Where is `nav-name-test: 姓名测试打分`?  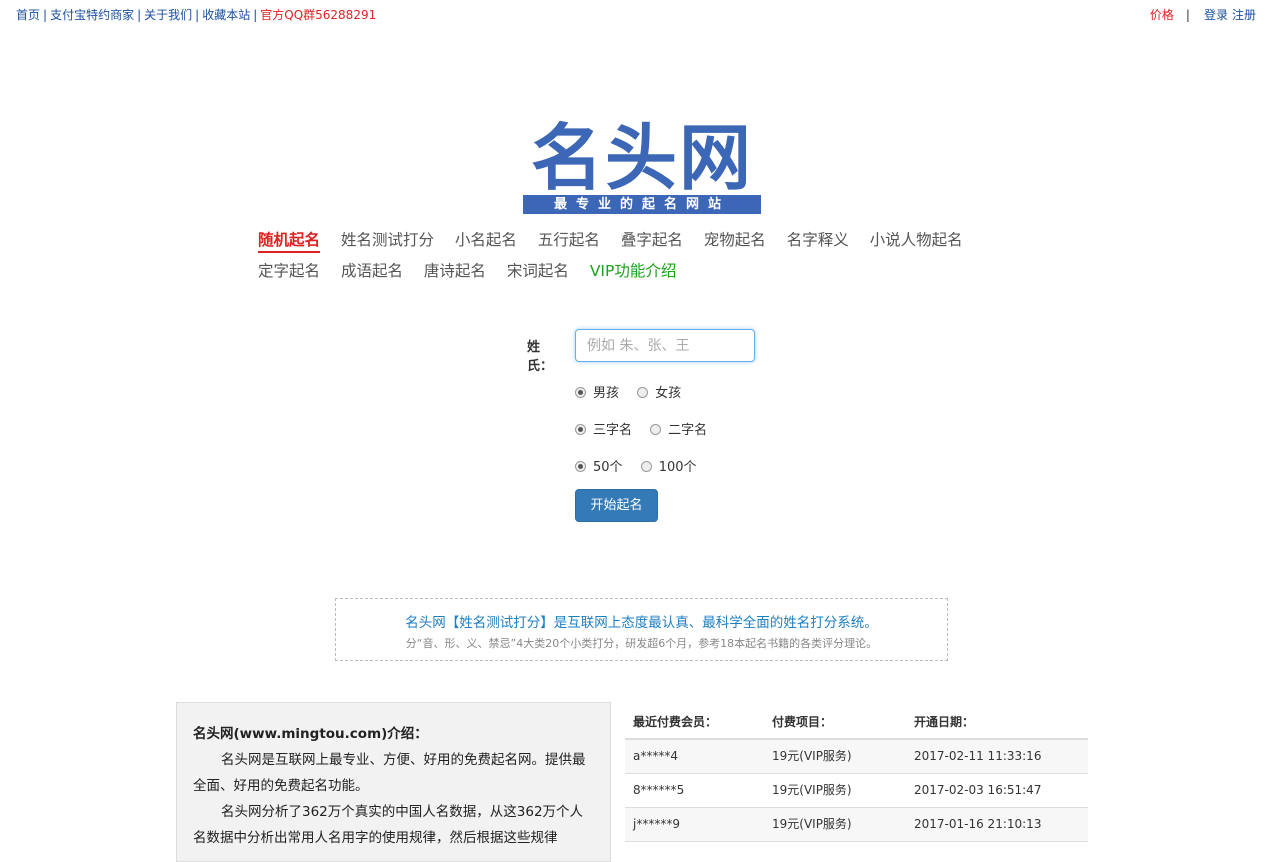 nav-name-test: 姓名测试打分 is located at coordinates (387, 239).